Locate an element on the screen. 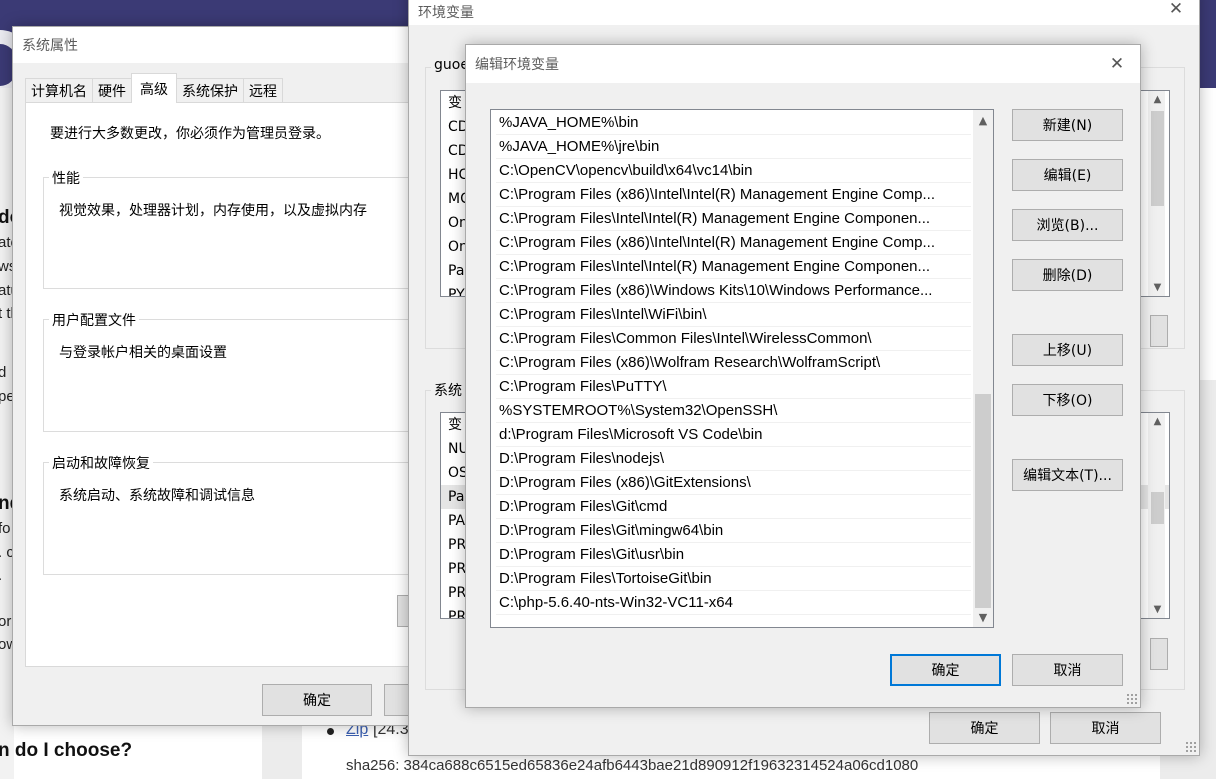 Image resolution: width=1216 pixels, height=779 pixels. page-text-fragment: fo is located at coordinates (5, 528).